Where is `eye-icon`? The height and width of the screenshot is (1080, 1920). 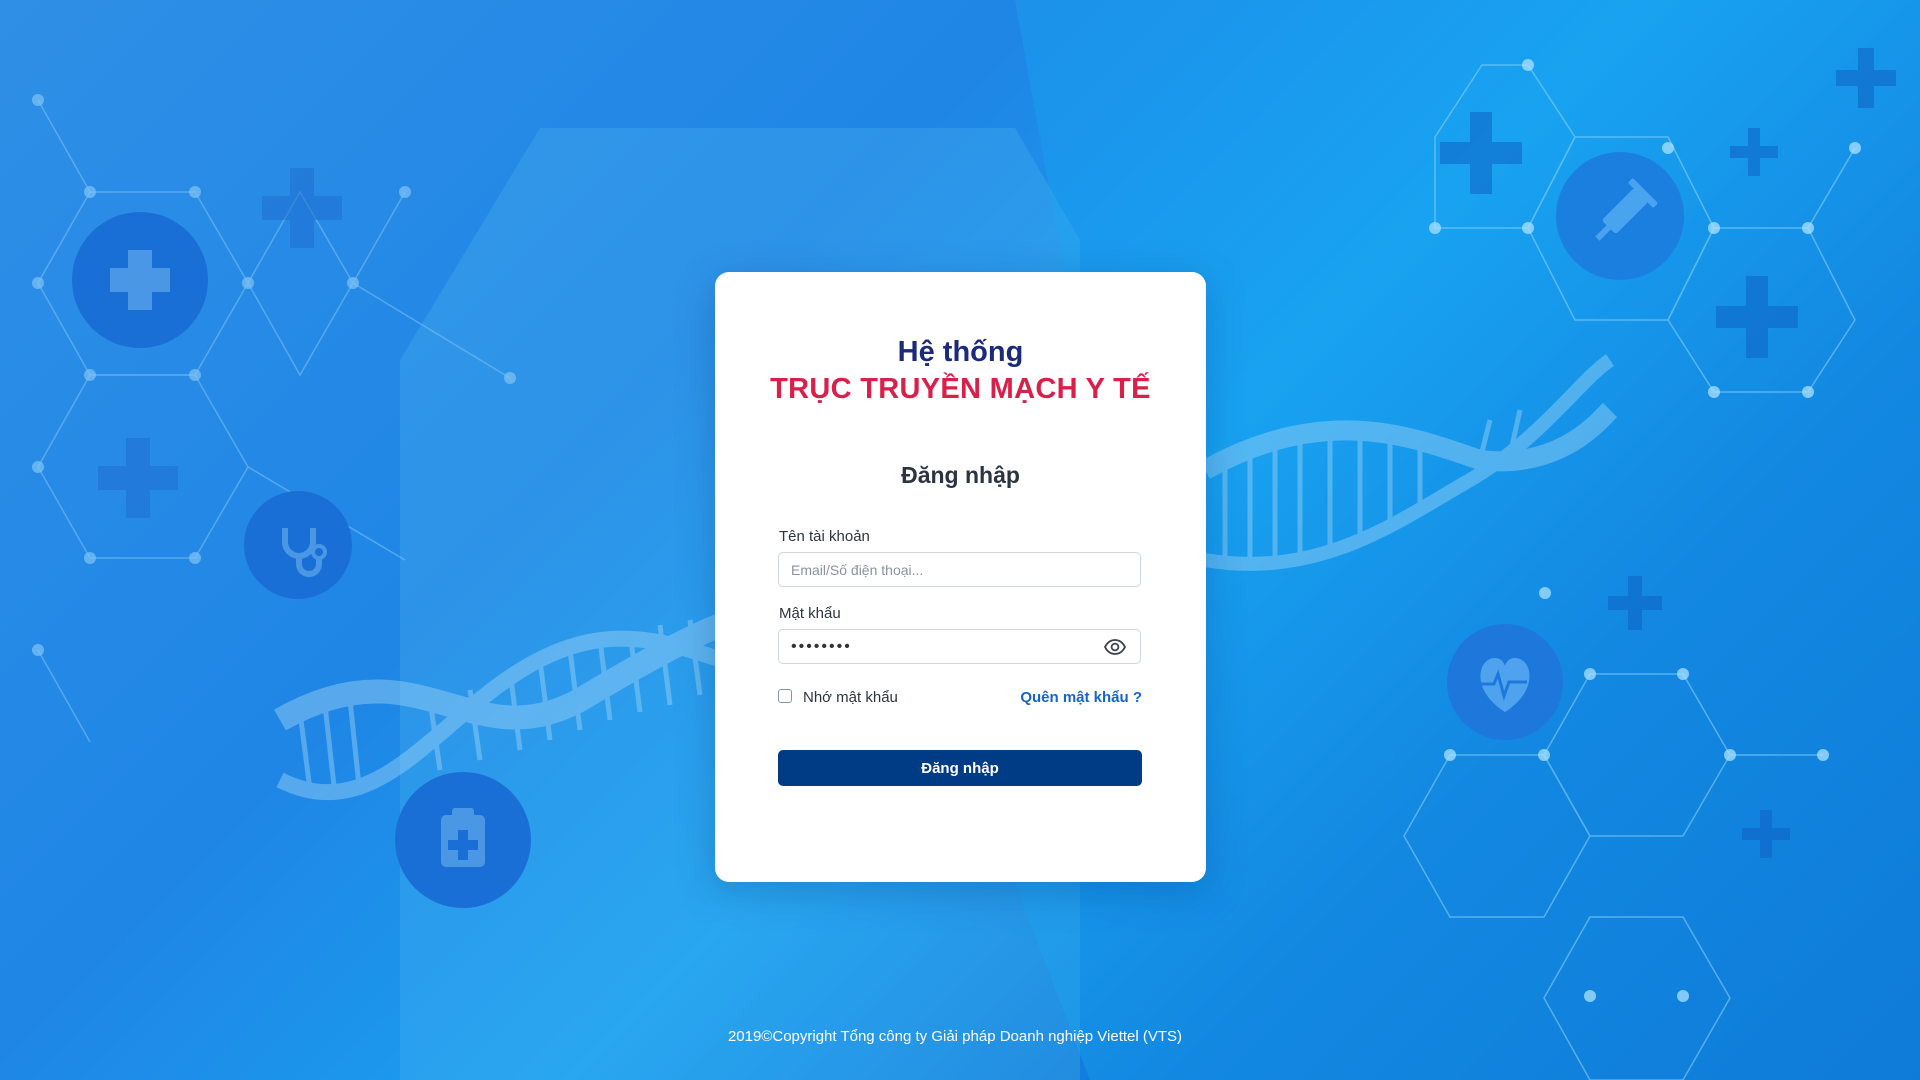 eye-icon is located at coordinates (1115, 647).